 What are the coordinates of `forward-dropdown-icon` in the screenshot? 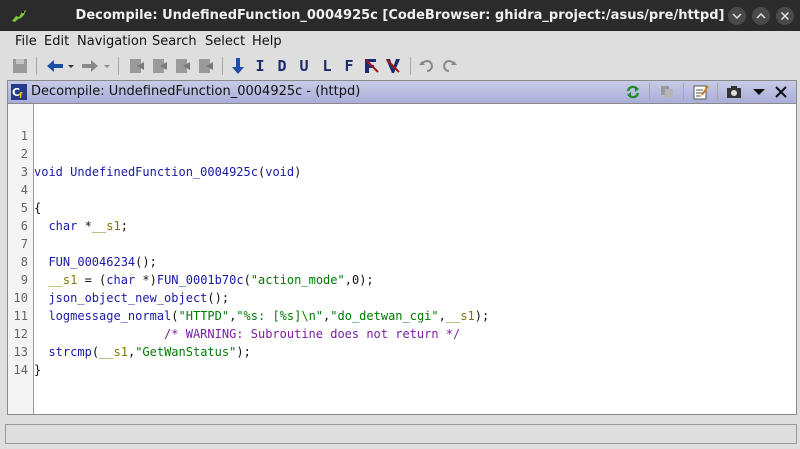 It's located at (107, 66).